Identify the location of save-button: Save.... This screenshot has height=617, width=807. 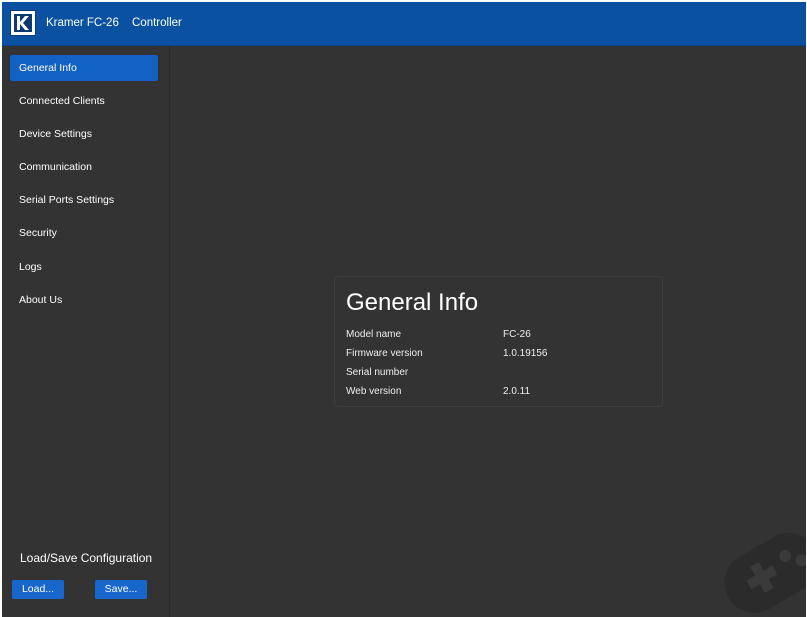
(121, 589).